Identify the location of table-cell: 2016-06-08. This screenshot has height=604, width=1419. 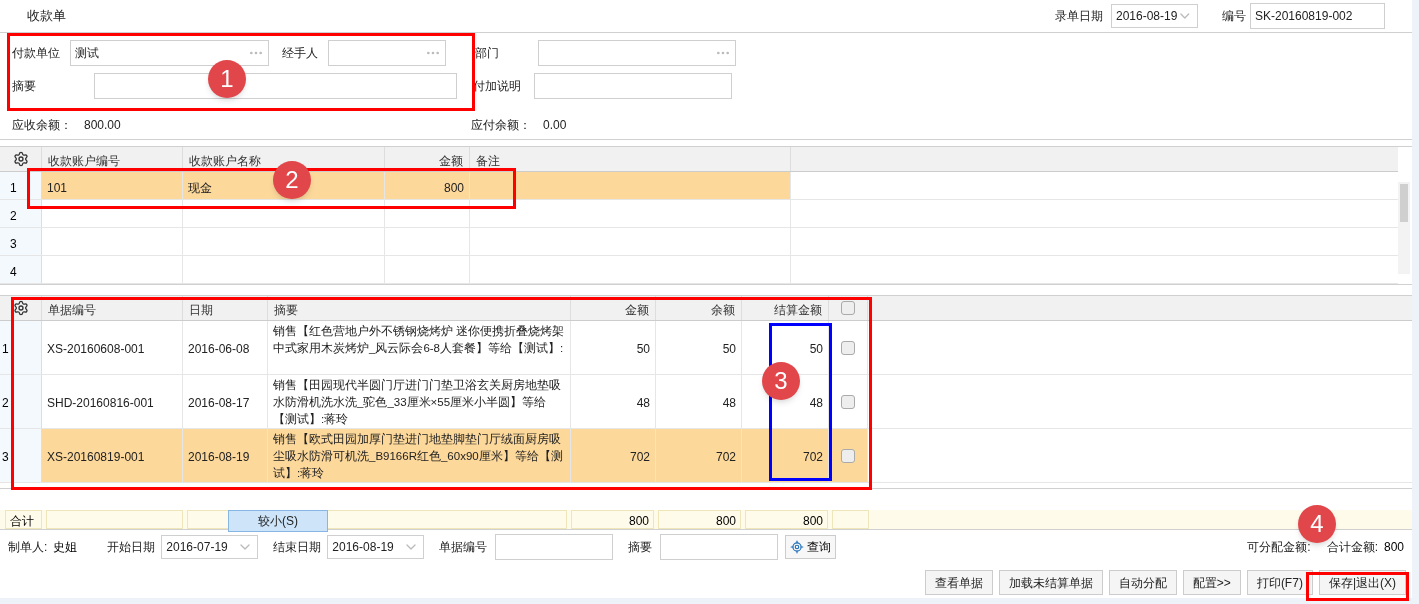
(225, 347).